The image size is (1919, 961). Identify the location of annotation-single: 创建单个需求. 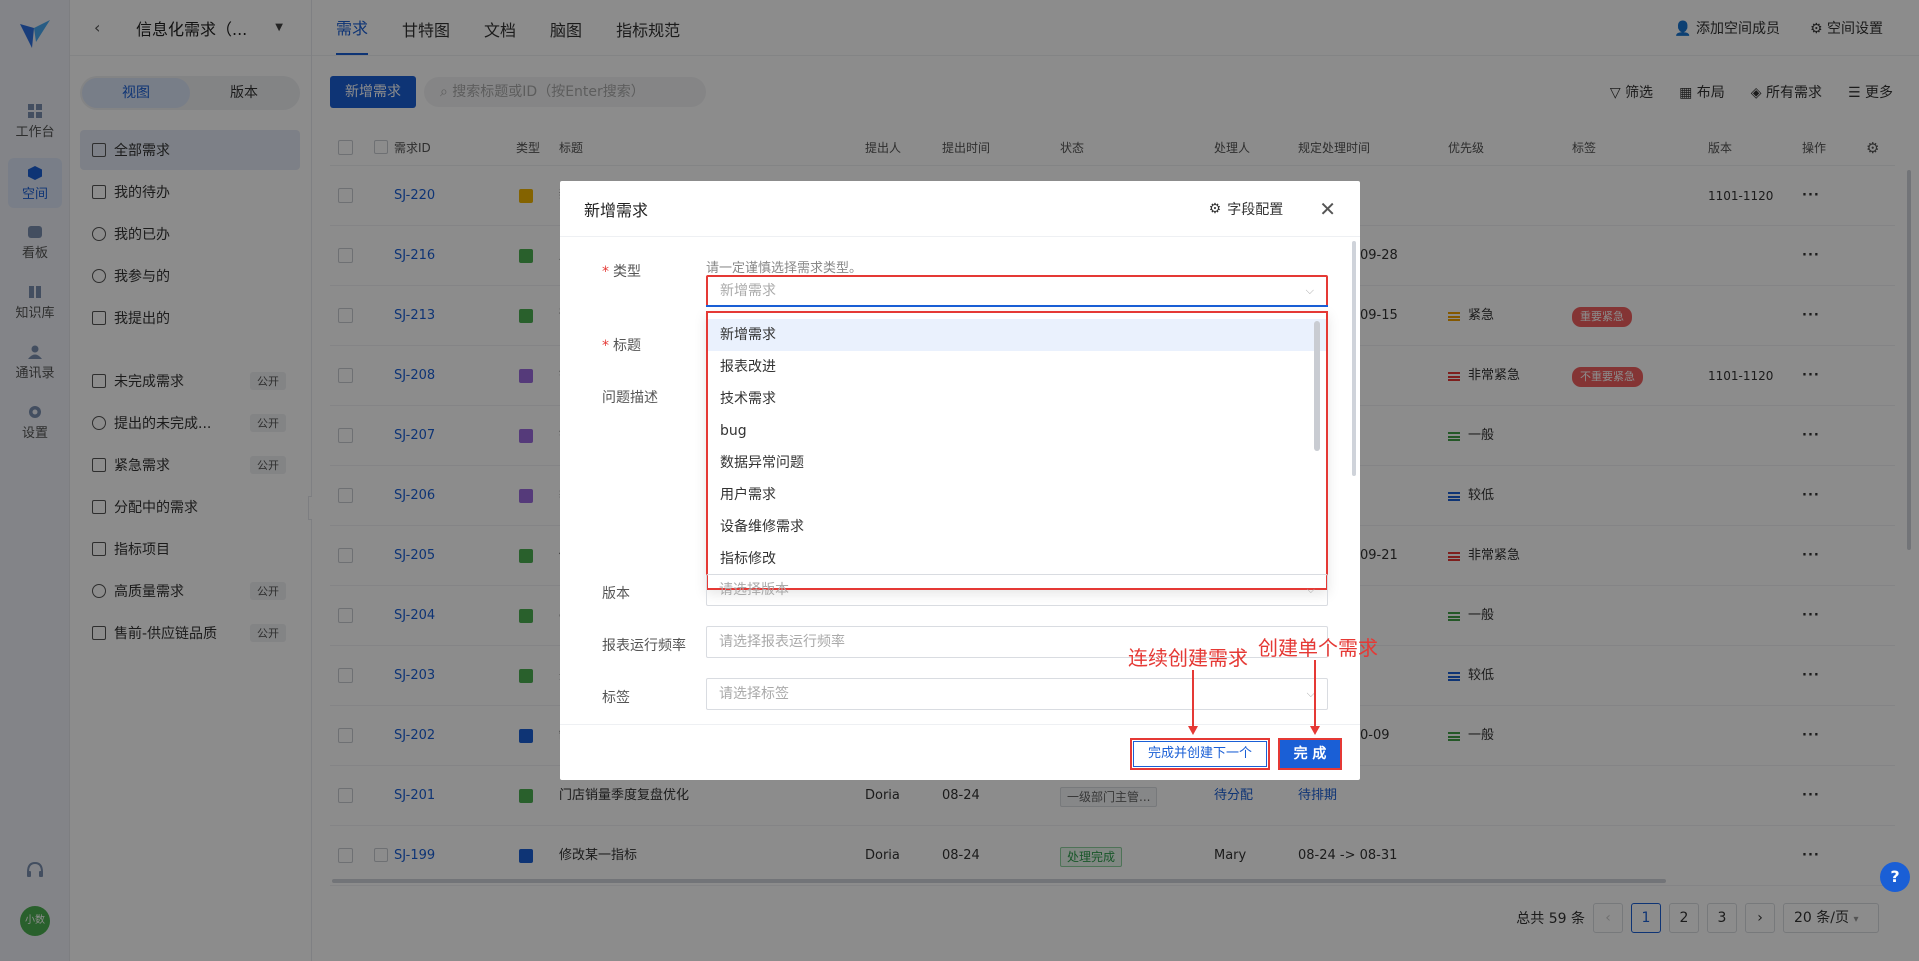
(1318, 648).